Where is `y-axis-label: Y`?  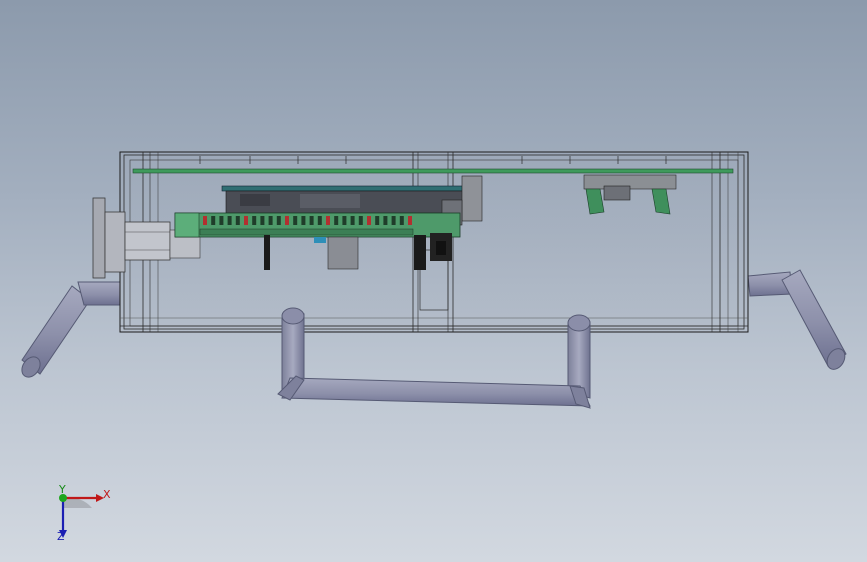
y-axis-label: Y is located at coordinates (62, 489).